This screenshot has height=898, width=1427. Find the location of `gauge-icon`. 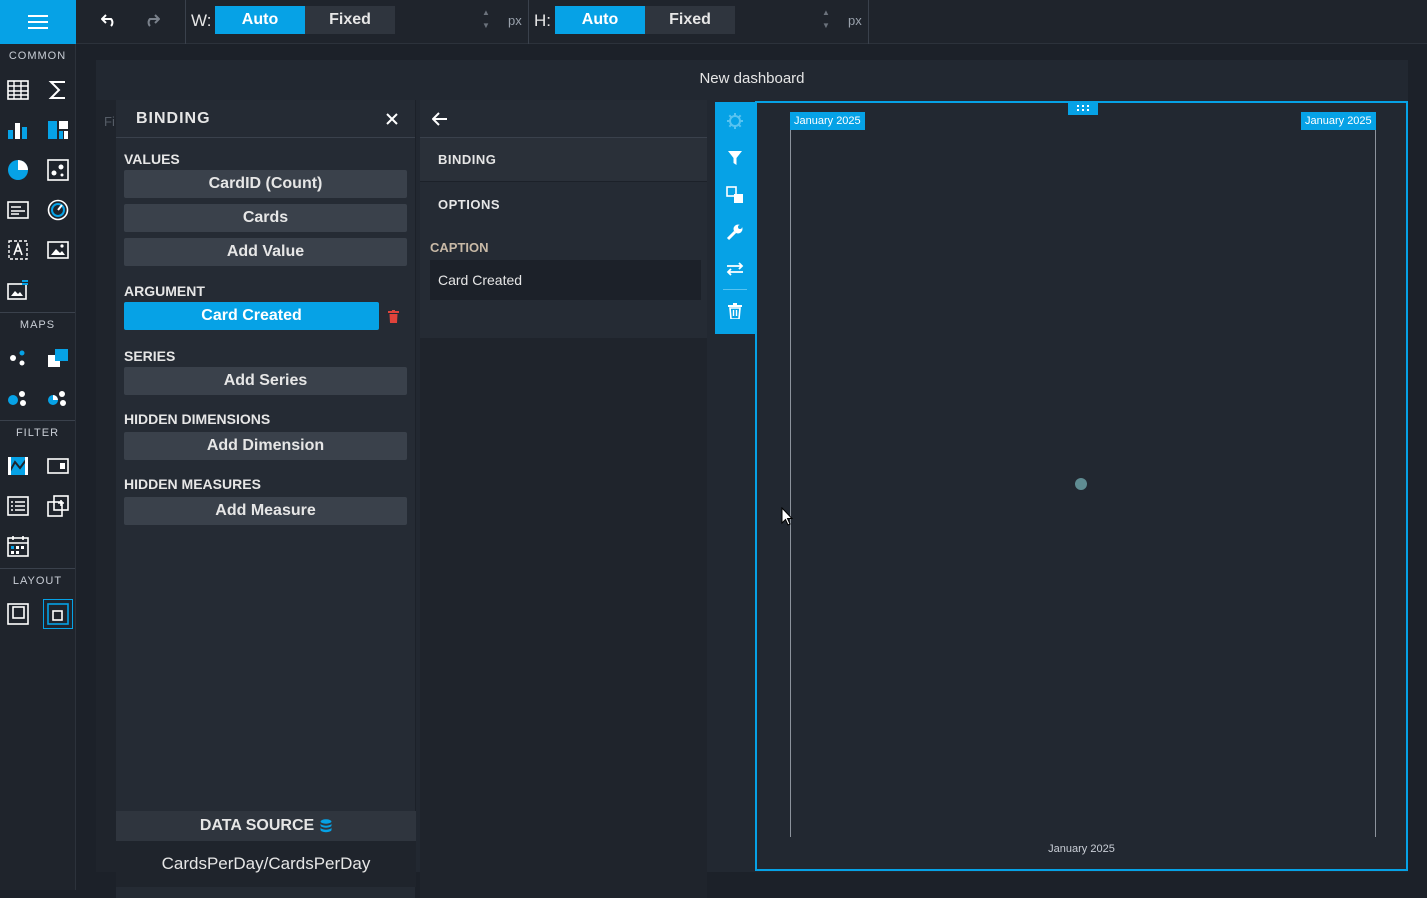

gauge-icon is located at coordinates (57, 210).